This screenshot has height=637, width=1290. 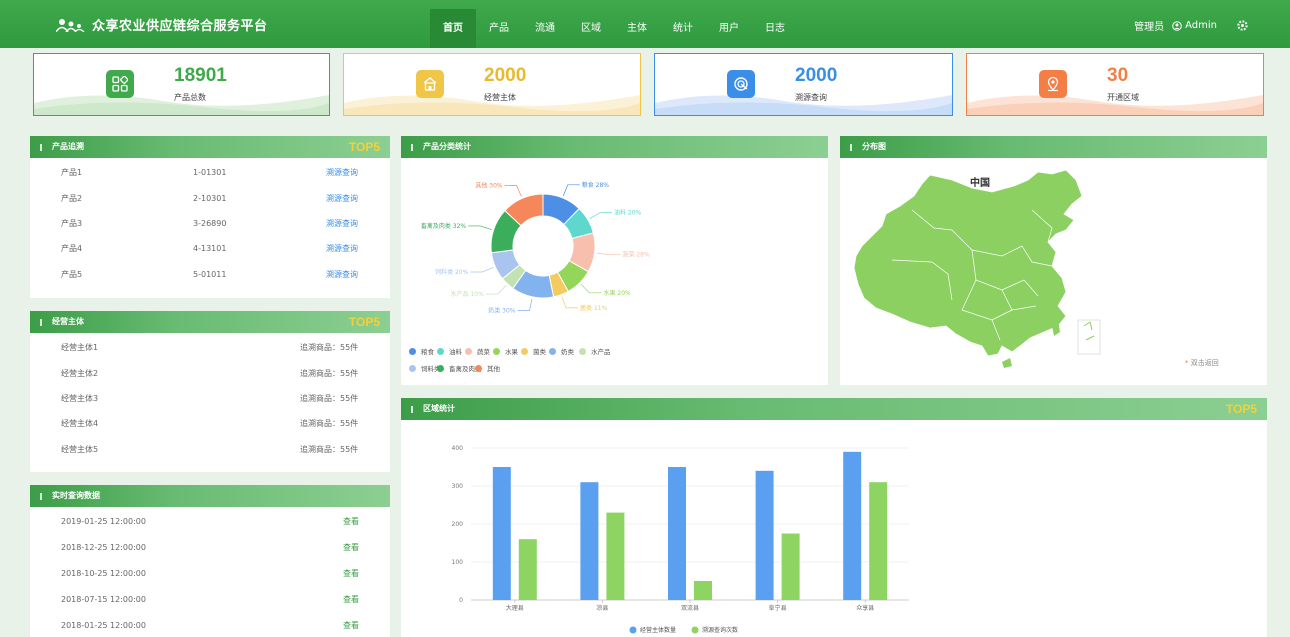 I want to click on legend-label: 菌类, so click(x=539, y=352).